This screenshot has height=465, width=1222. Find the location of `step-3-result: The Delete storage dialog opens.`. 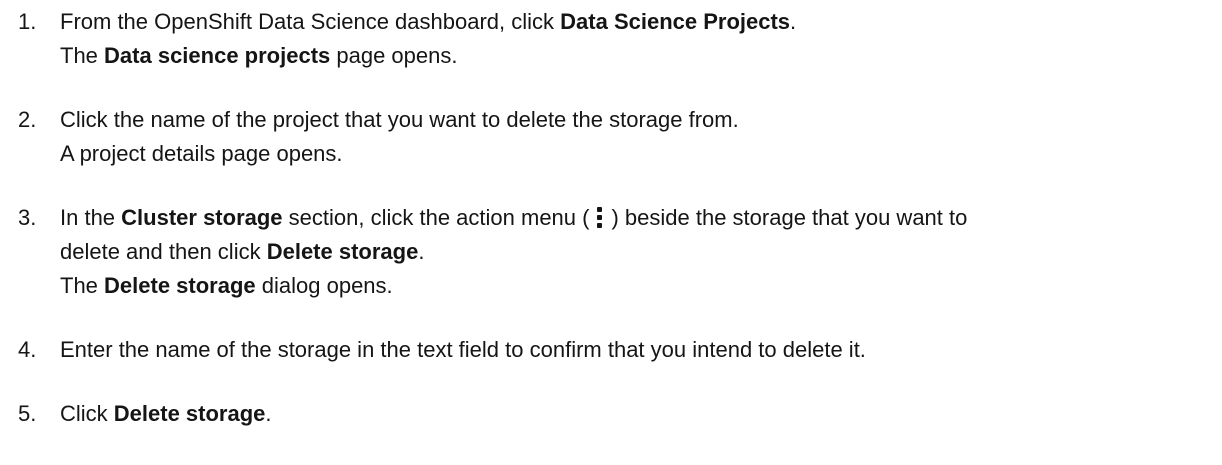

step-3-result: The Delete storage dialog opens. is located at coordinates (226, 285).